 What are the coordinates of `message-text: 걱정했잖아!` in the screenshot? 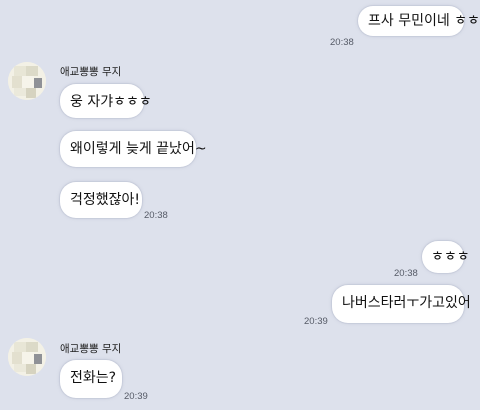 It's located at (105, 200).